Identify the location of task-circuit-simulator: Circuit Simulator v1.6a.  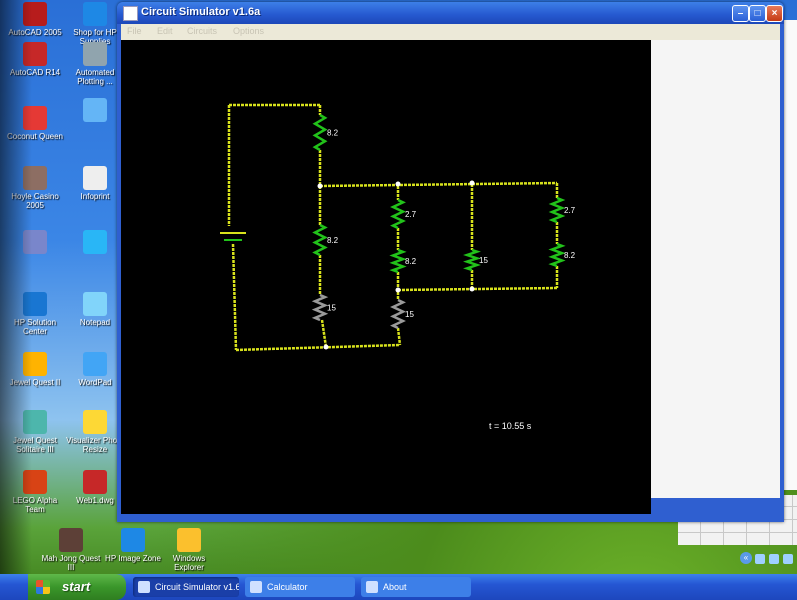
(186, 587).